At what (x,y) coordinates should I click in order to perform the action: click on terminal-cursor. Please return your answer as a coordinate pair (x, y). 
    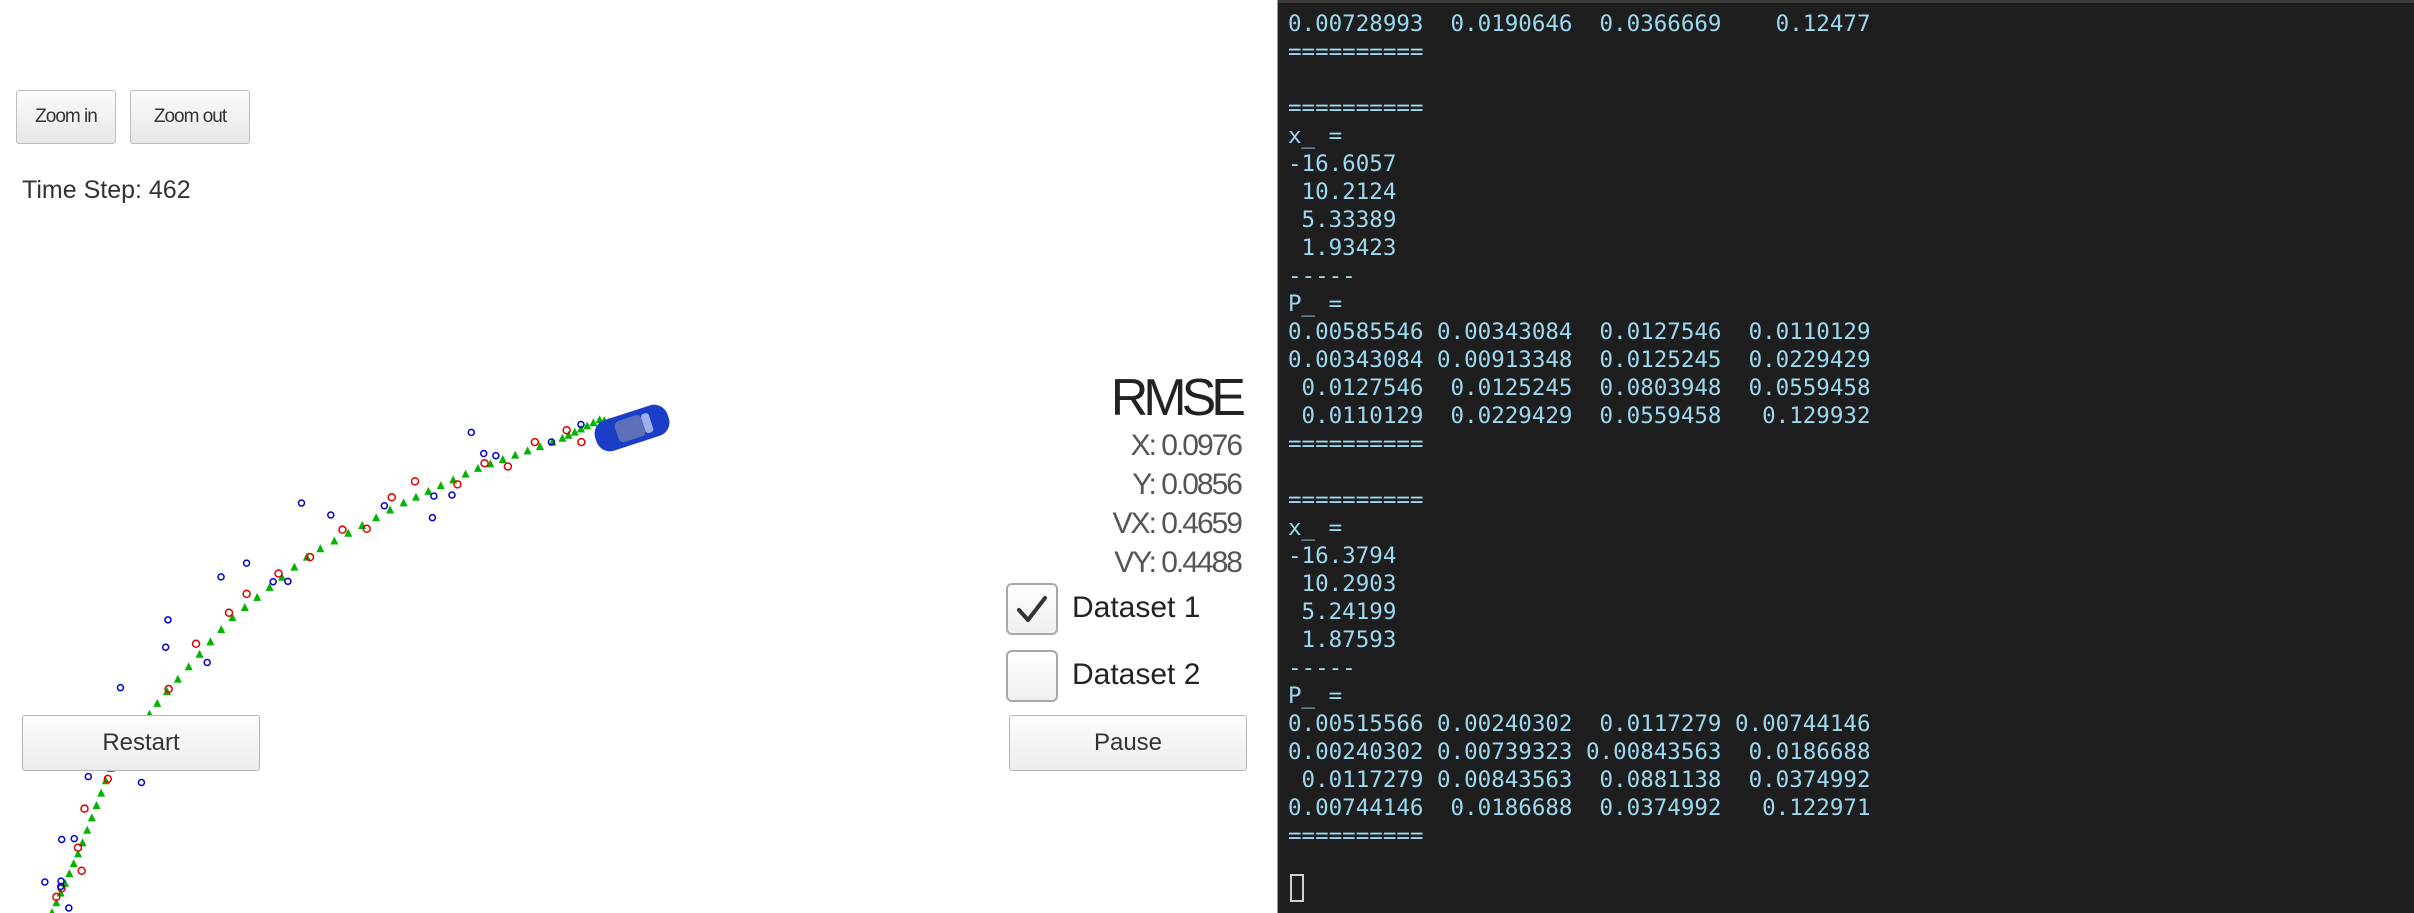
    Looking at the image, I should click on (1297, 888).